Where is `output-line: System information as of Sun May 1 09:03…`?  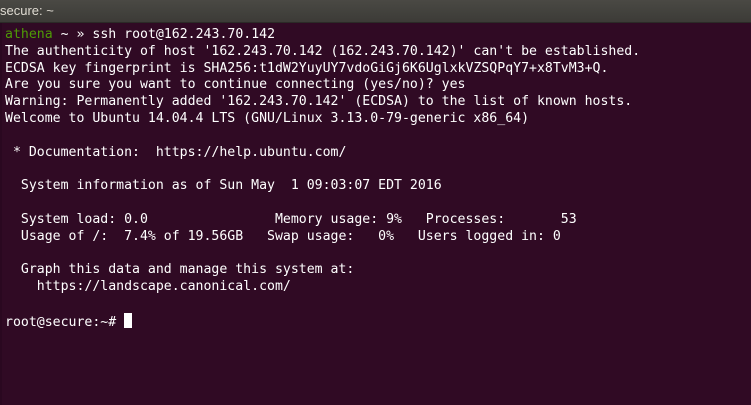 output-line: System information as of Sun May 1 09:03… is located at coordinates (223, 186).